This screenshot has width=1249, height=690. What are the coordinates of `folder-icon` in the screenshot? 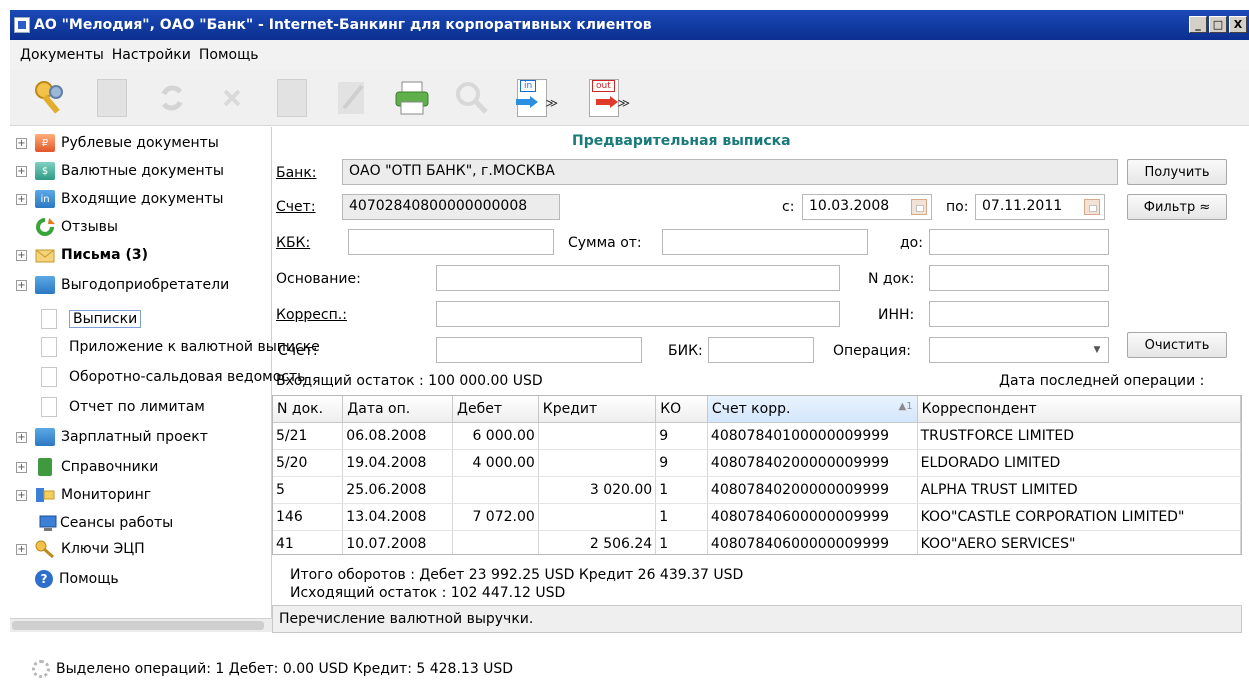 It's located at (45, 285).